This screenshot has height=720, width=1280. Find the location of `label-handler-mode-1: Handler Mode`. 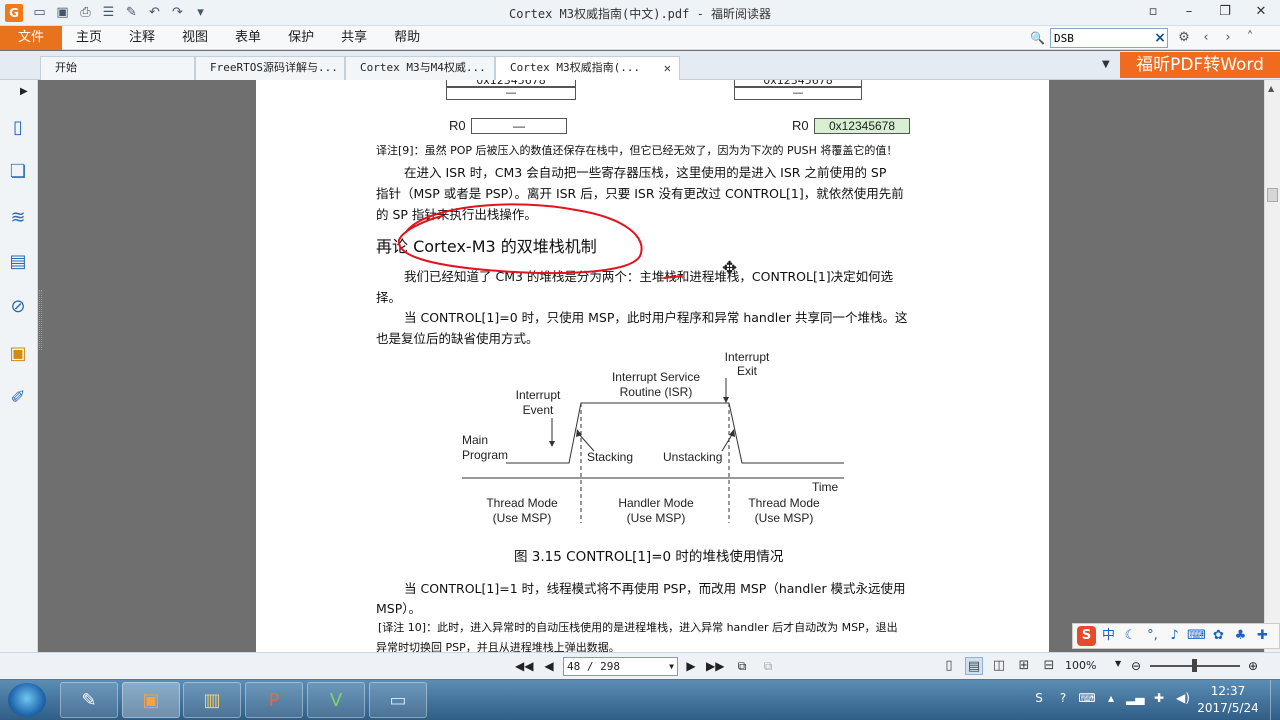

label-handler-mode-1: Handler Mode is located at coordinates (656, 503).